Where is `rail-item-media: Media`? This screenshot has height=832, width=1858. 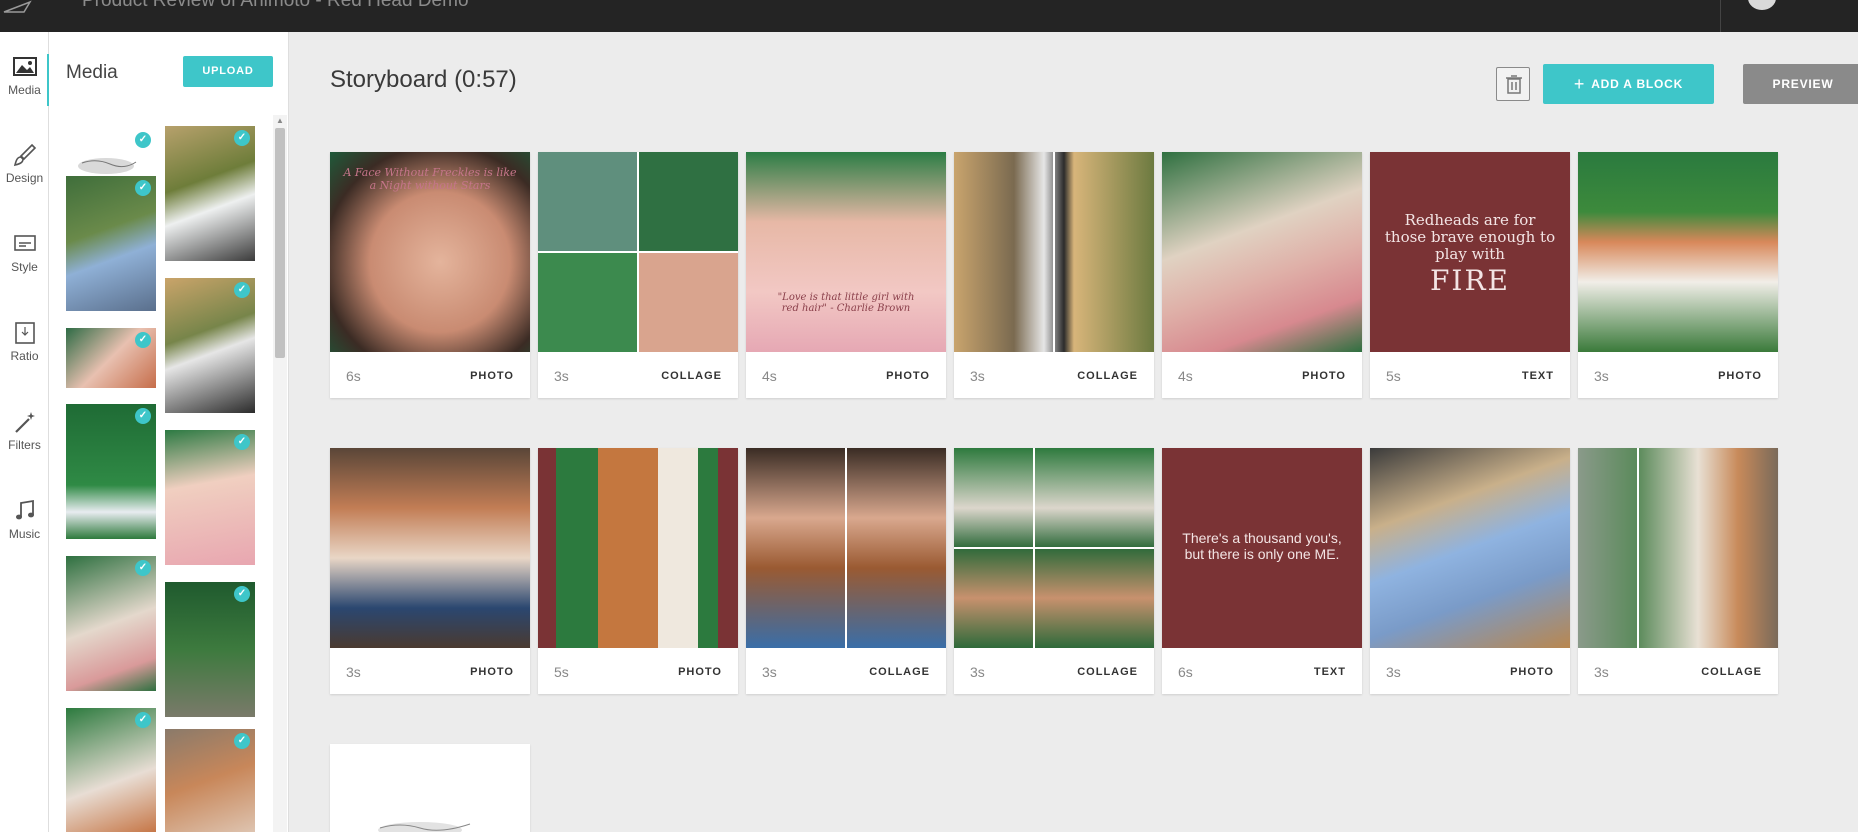 rail-item-media: Media is located at coordinates (25, 85).